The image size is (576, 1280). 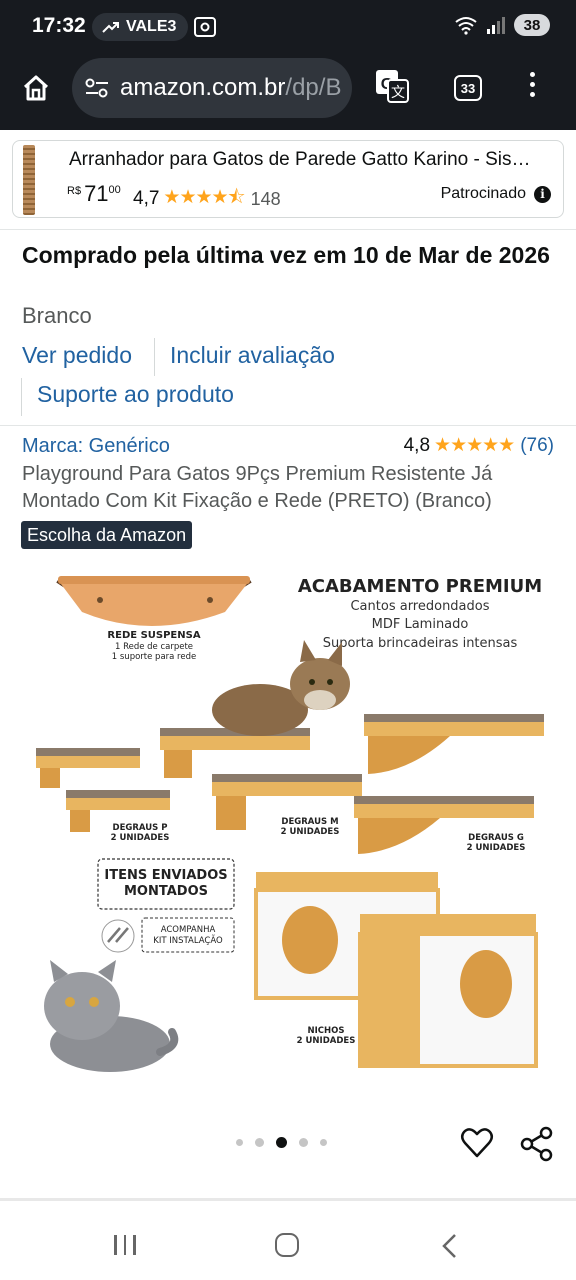 I want to click on home-button, so click(x=36, y=88).